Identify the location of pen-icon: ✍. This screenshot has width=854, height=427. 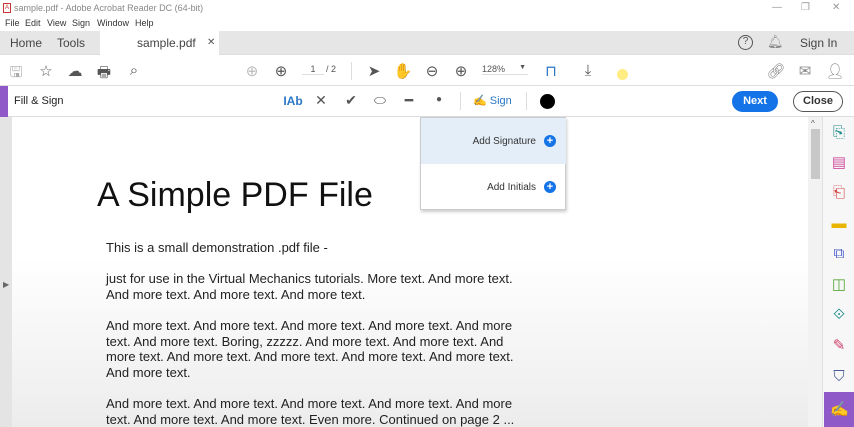
(480, 101).